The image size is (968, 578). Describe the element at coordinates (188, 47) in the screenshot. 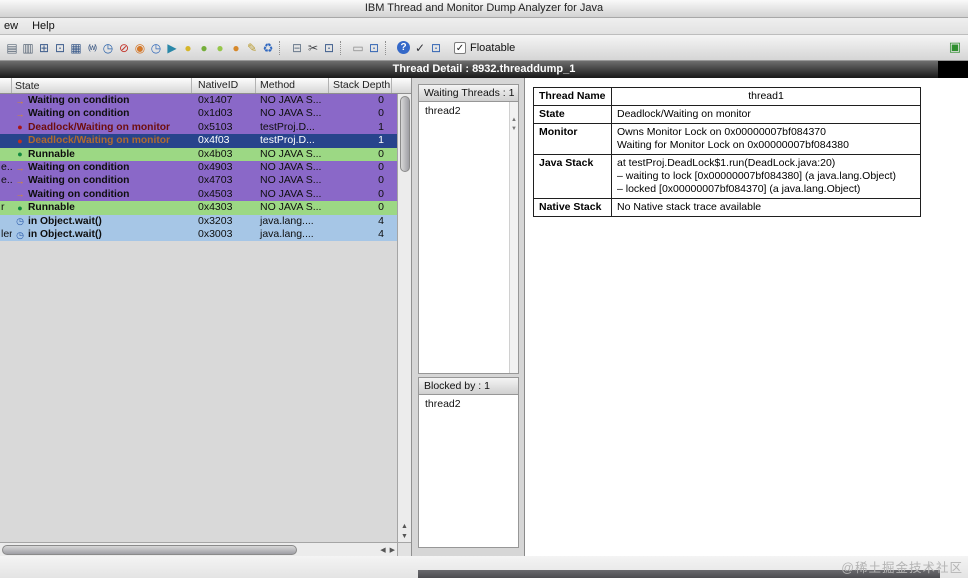

I see `yellow-ball-icon: ●` at that location.